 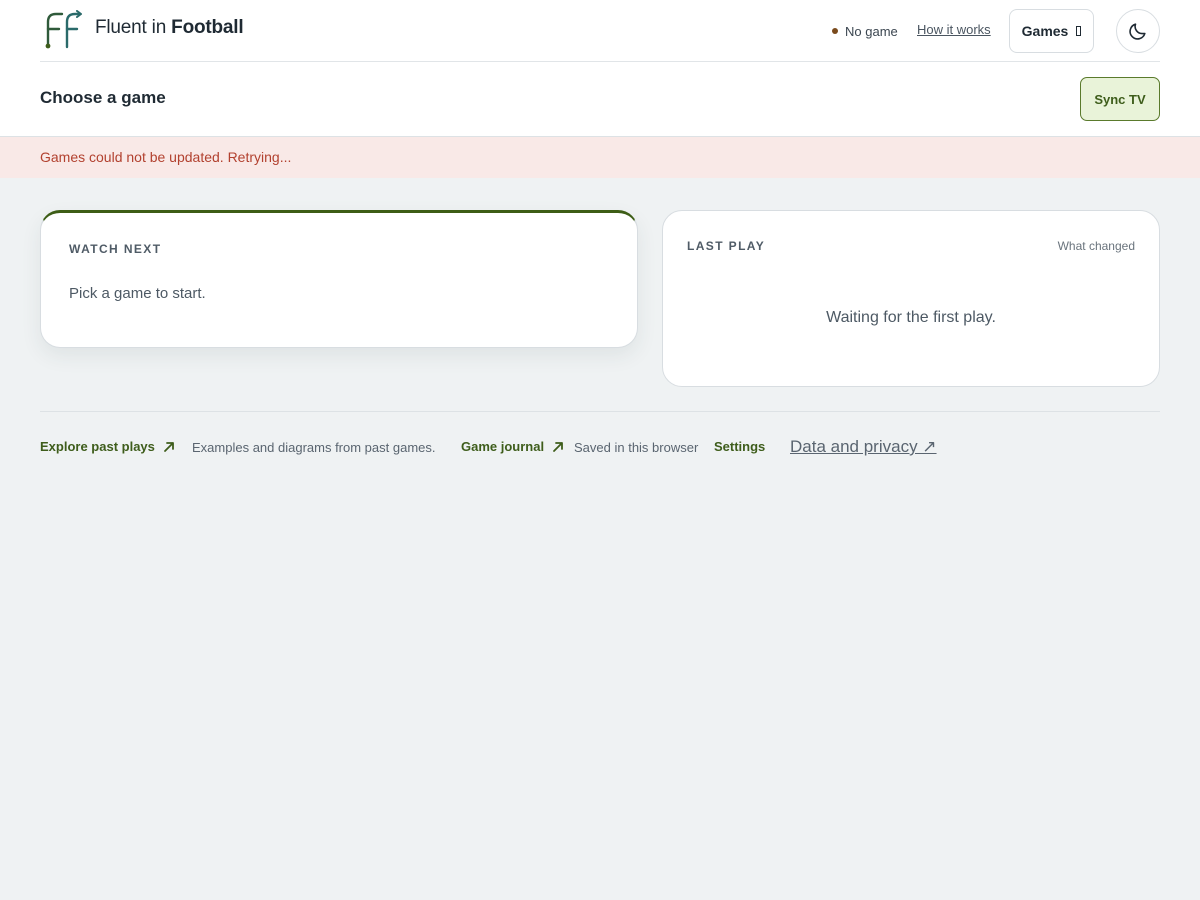 I want to click on brand-name: Fluent in Football, so click(x=169, y=28).